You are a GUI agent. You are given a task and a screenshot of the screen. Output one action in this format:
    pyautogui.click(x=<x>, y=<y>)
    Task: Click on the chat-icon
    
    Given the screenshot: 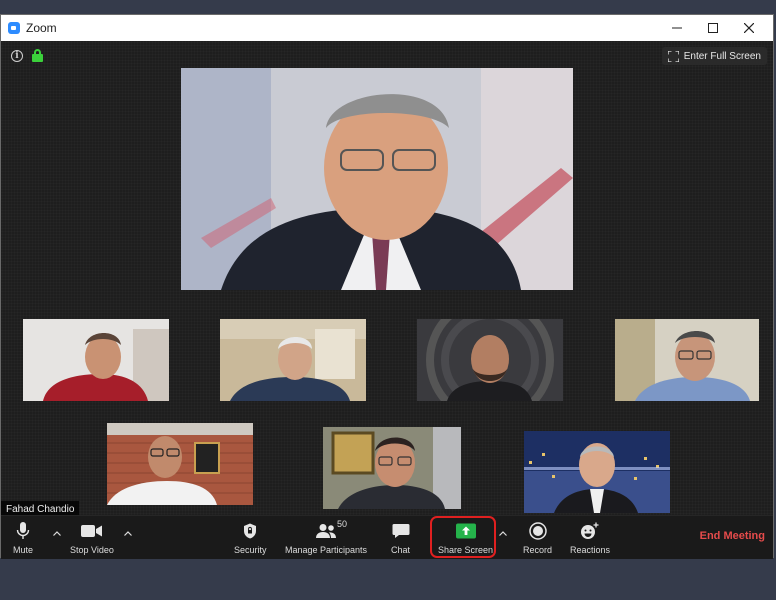 What is the action you would take?
    pyautogui.click(x=400, y=531)
    